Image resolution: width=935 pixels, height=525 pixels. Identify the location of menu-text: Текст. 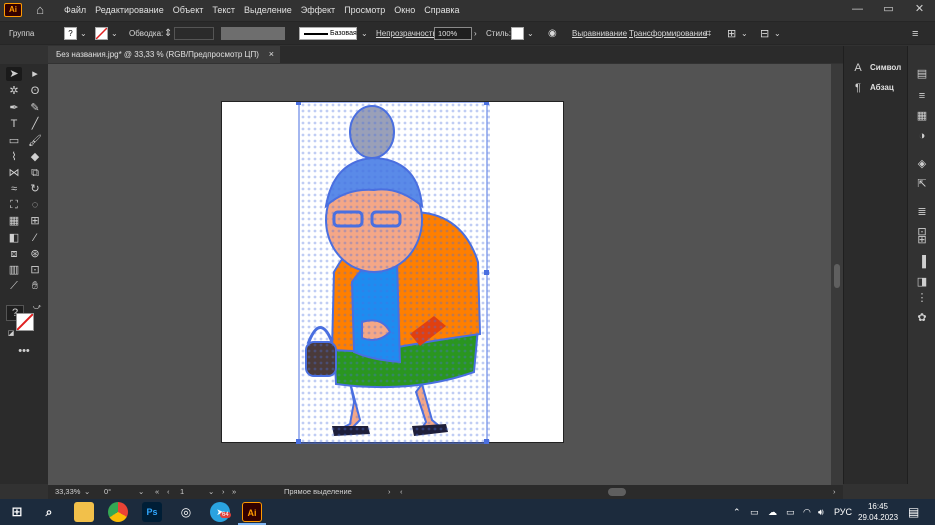
(223, 10).